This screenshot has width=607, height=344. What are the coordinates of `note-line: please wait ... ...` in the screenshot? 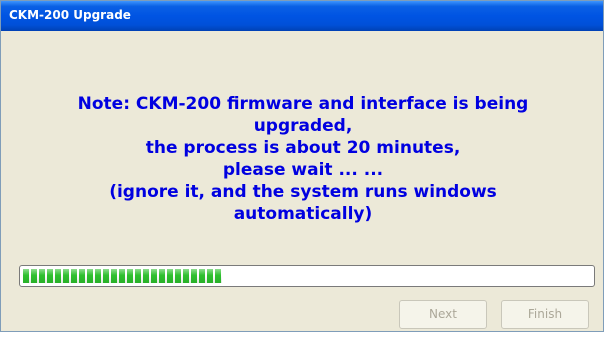 It's located at (303, 170).